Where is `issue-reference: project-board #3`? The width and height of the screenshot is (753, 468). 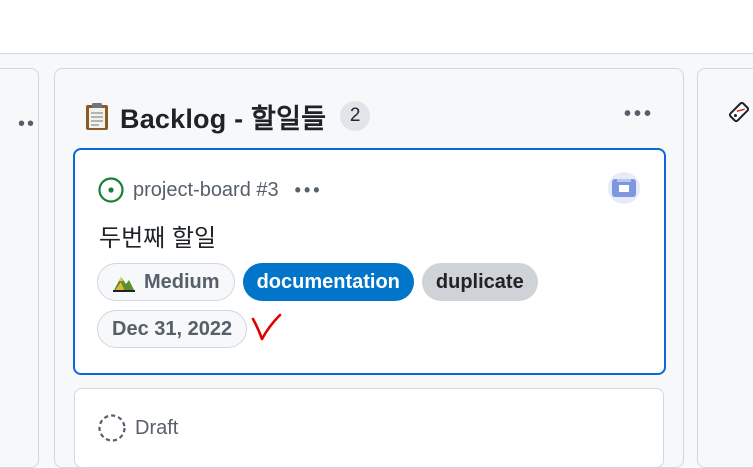 issue-reference: project-board #3 is located at coordinates (206, 190).